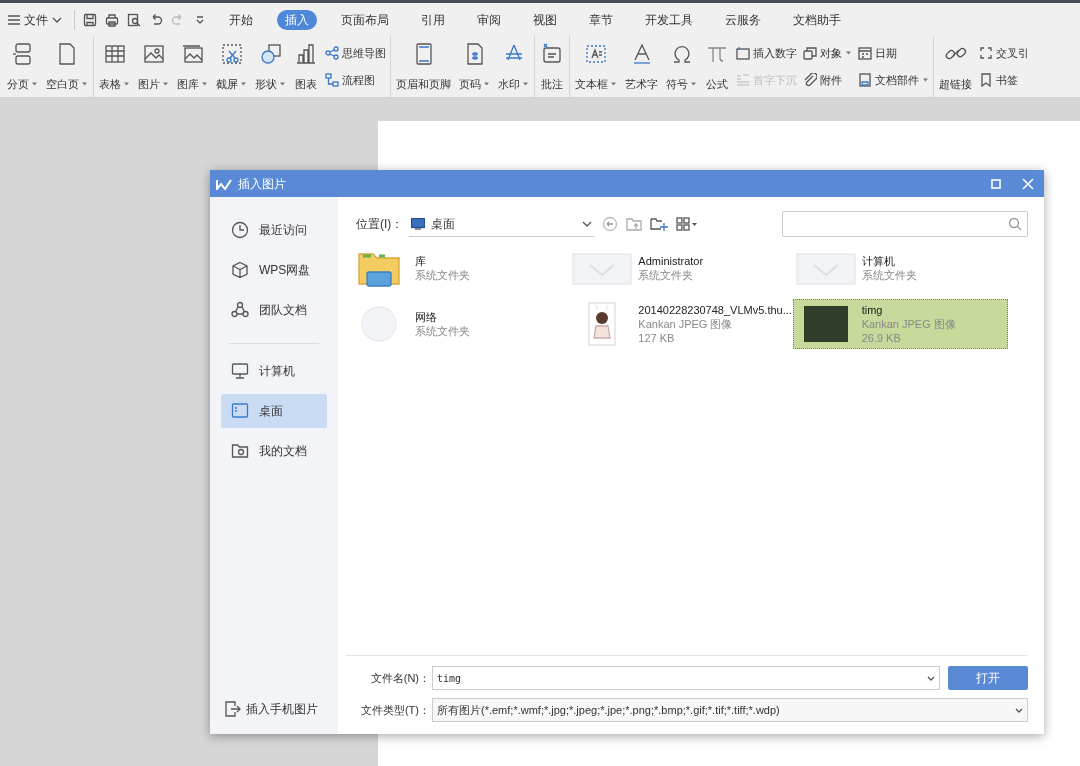 Image resolution: width=1080 pixels, height=766 pixels. I want to click on bookmark-icon, so click(986, 79).